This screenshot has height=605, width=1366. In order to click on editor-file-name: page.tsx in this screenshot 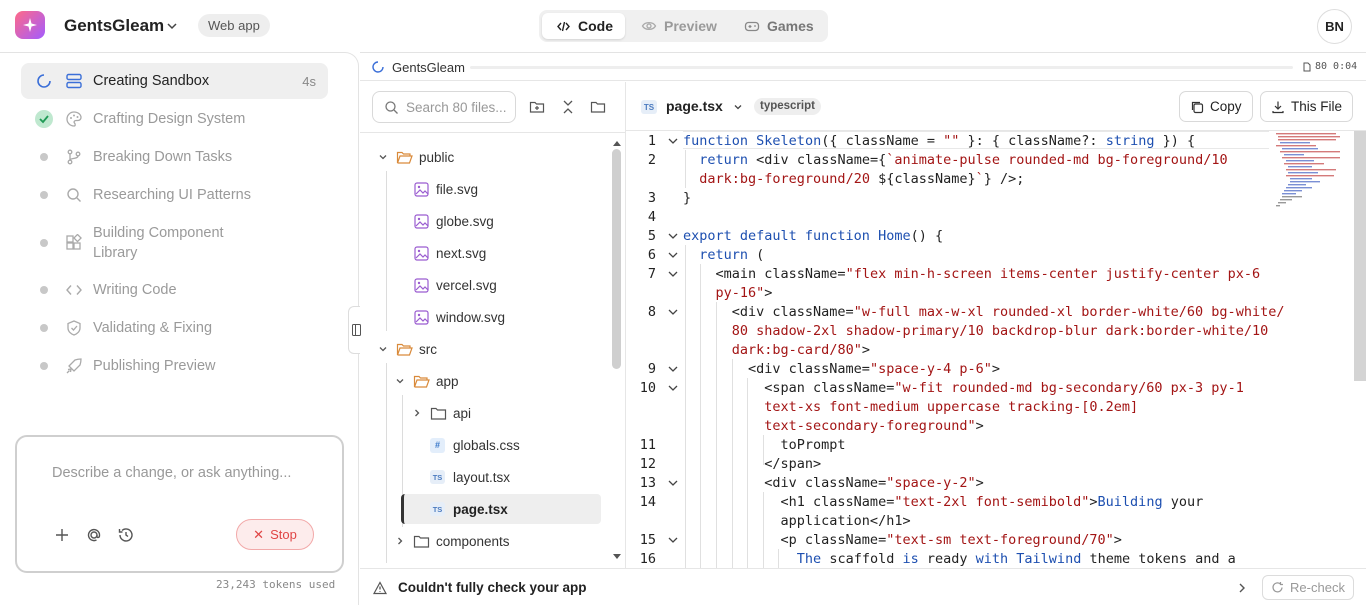, I will do `click(694, 106)`.